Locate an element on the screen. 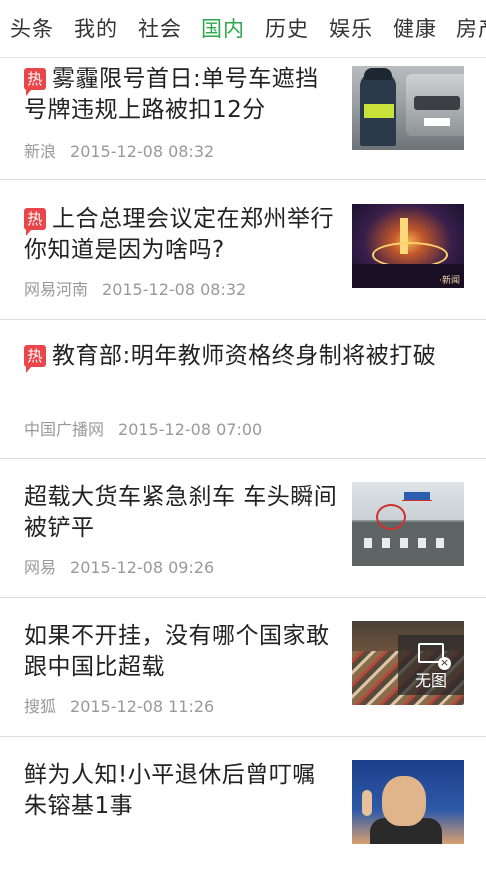  tab-health: 健康 is located at coordinates (415, 29).